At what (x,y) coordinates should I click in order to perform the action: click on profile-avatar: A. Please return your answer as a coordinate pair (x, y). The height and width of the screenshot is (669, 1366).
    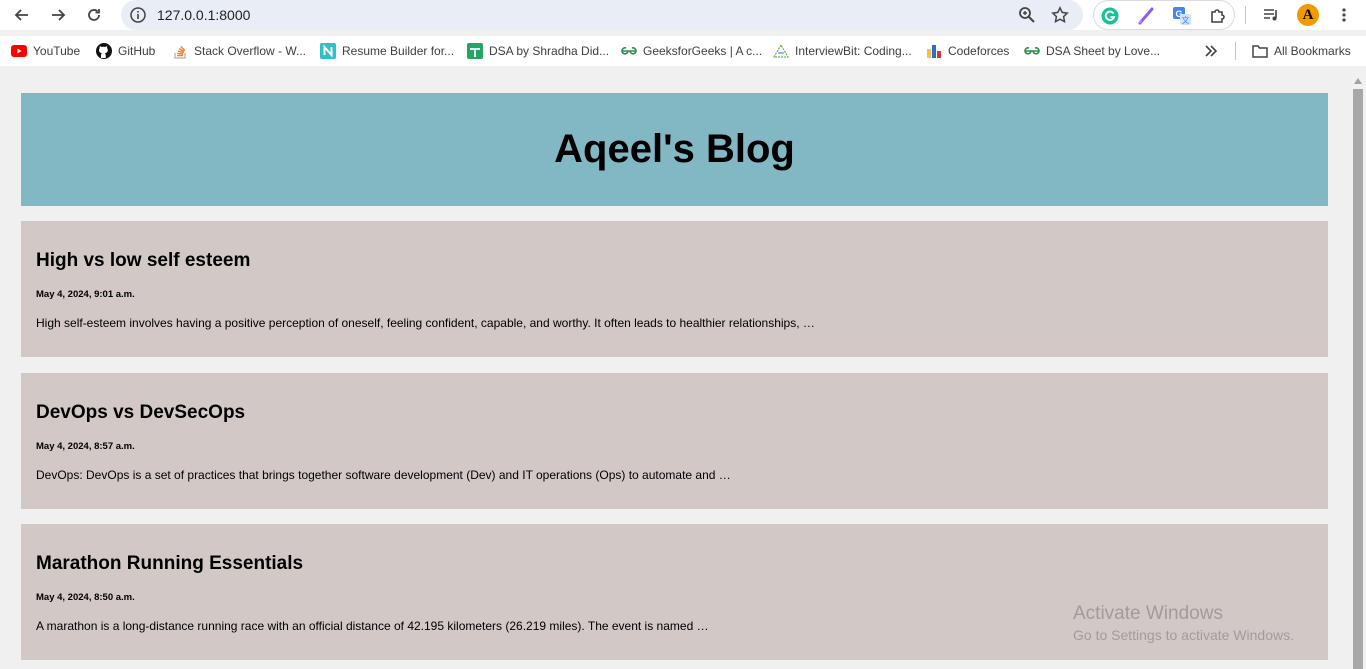
    Looking at the image, I should click on (1308, 15).